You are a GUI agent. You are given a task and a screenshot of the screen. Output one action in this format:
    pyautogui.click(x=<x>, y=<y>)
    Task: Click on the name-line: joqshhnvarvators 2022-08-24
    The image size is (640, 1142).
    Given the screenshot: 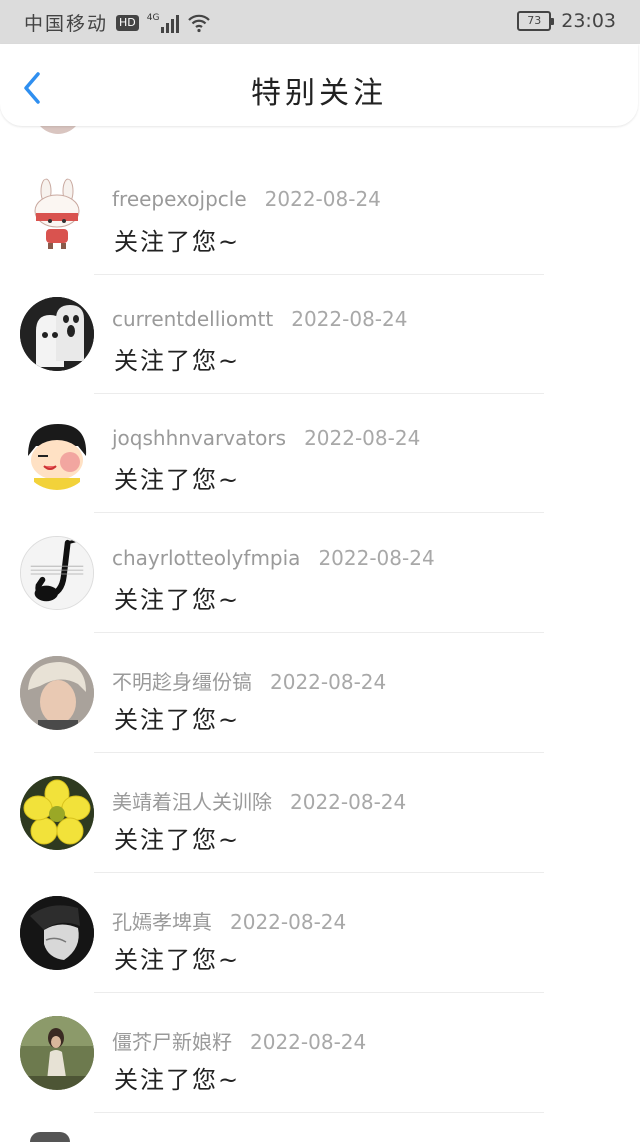 What is the action you would take?
    pyautogui.click(x=266, y=438)
    